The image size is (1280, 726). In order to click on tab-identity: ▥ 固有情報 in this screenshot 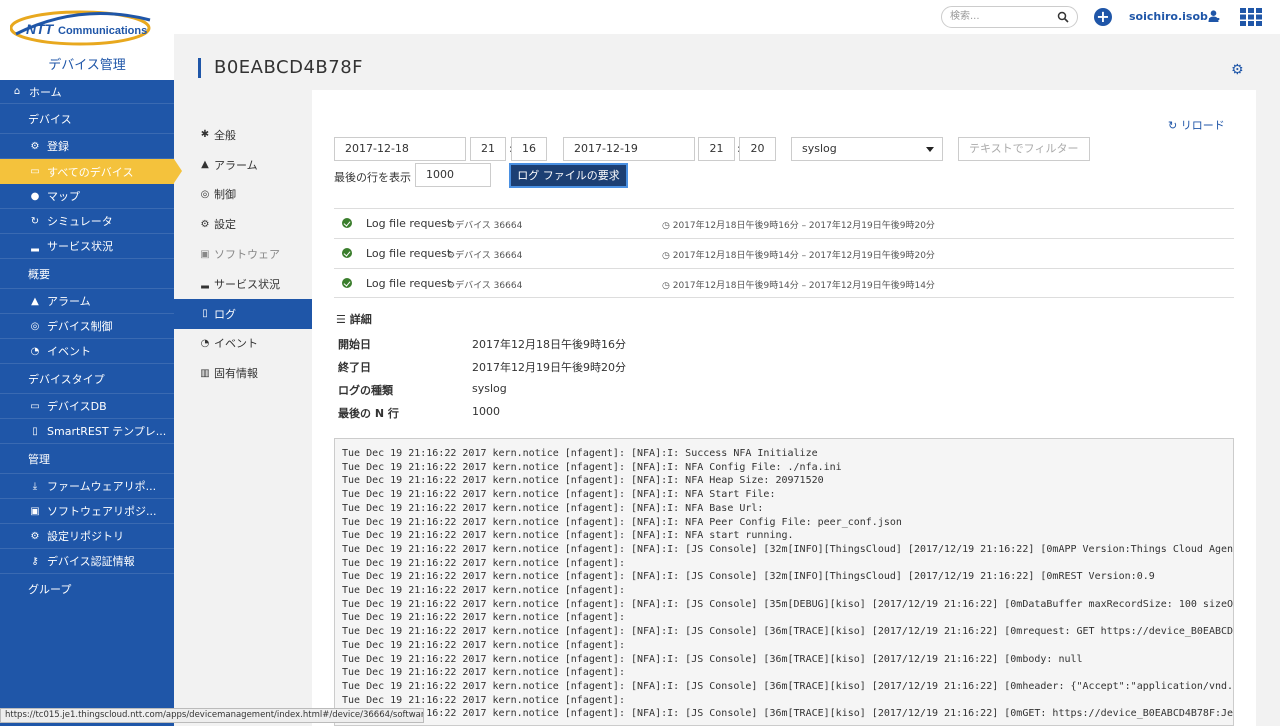, I will do `click(246, 373)`.